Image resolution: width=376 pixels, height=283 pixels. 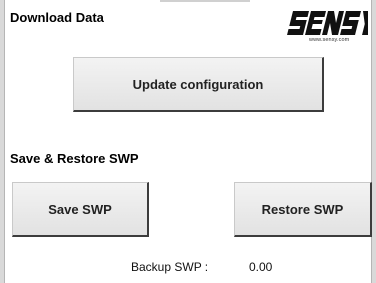 What do you see at coordinates (205, 1) in the screenshot?
I see `window-frame-top` at bounding box center [205, 1].